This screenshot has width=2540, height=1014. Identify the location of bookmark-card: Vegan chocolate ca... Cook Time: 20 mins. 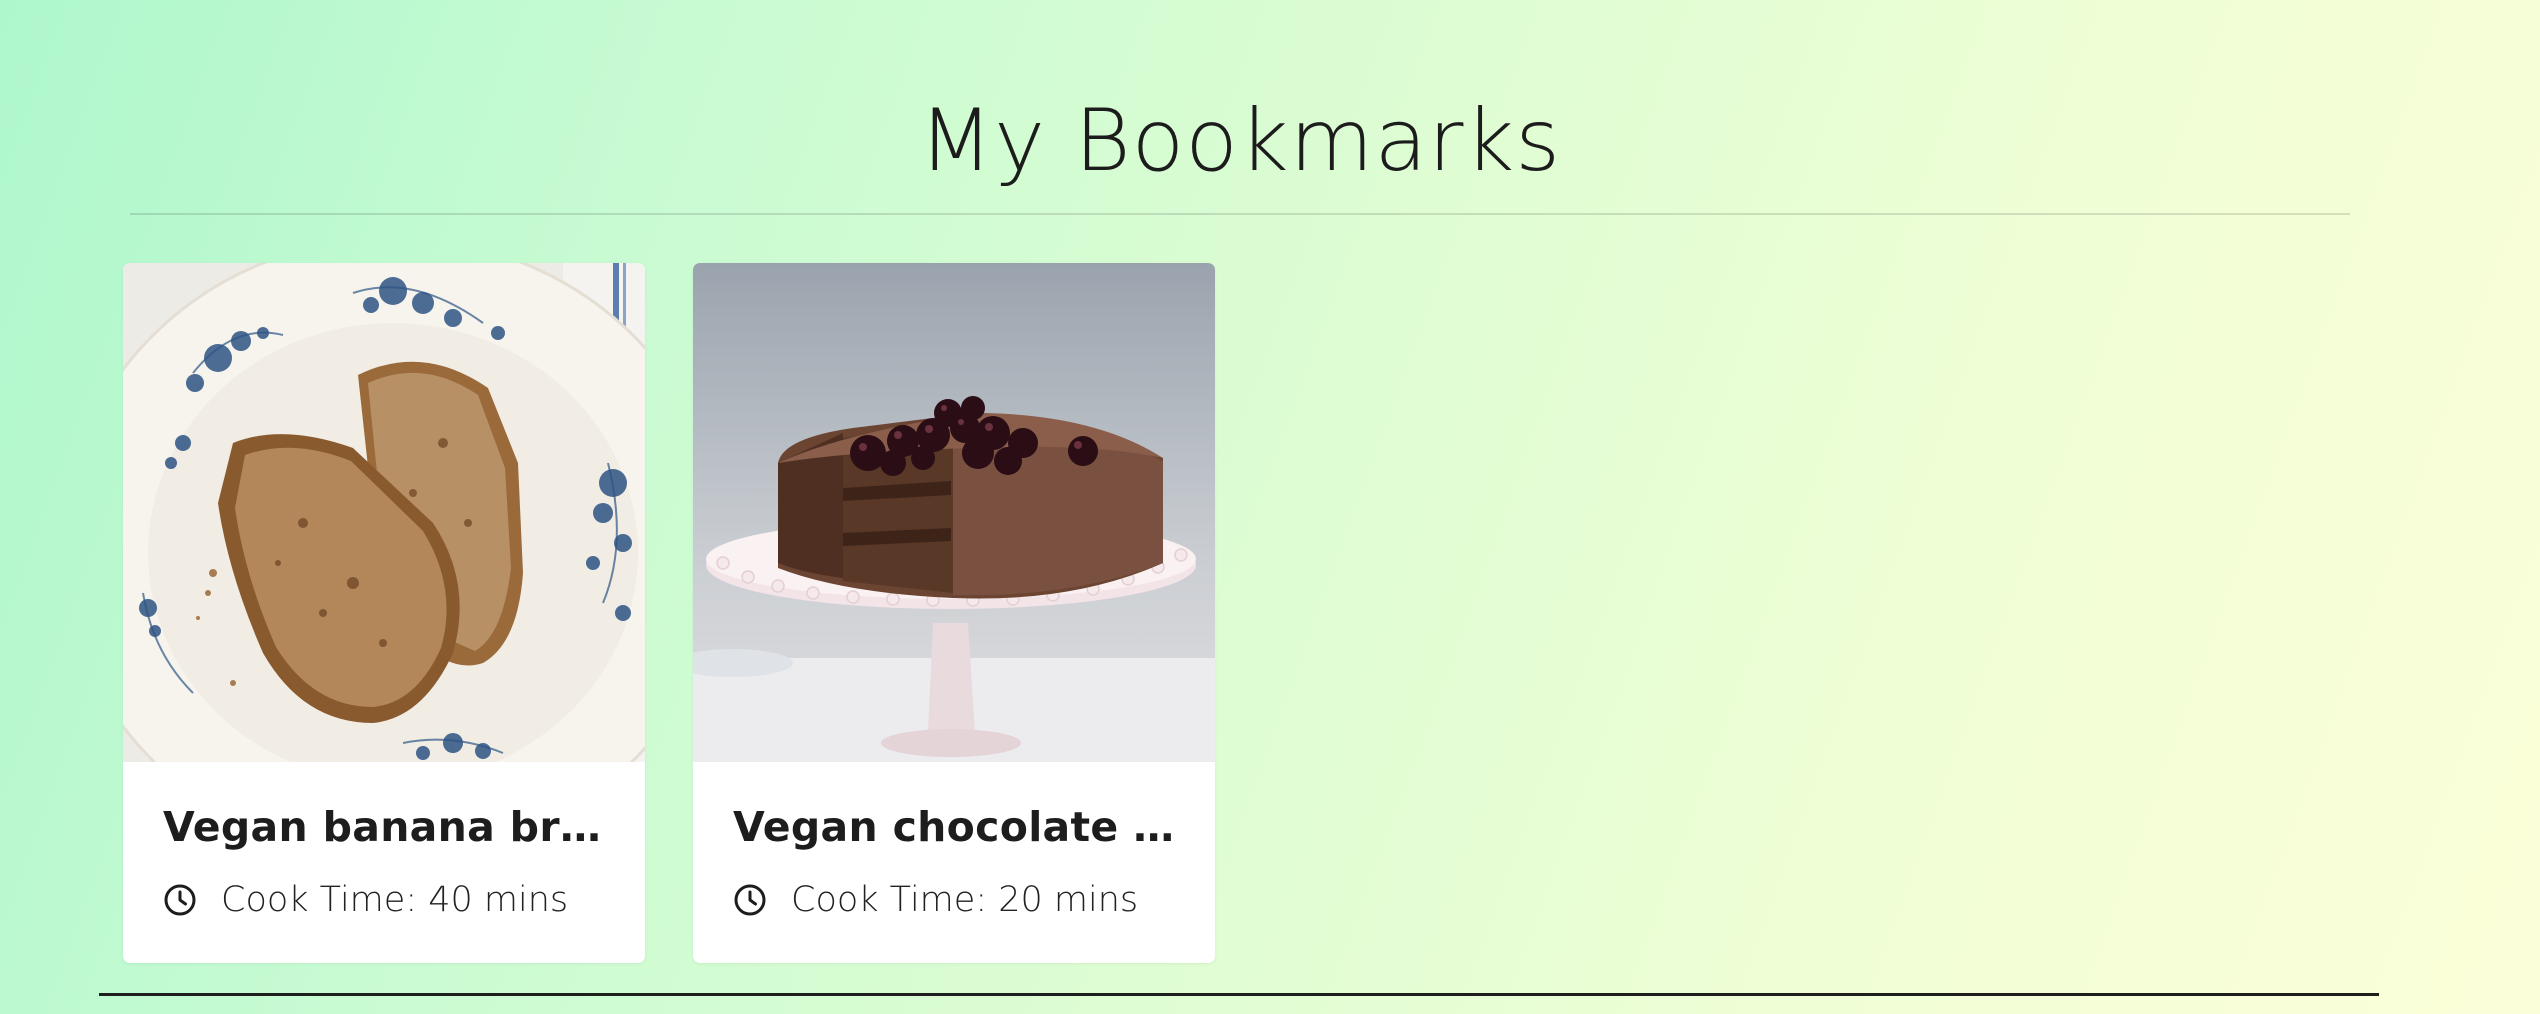
(954, 613).